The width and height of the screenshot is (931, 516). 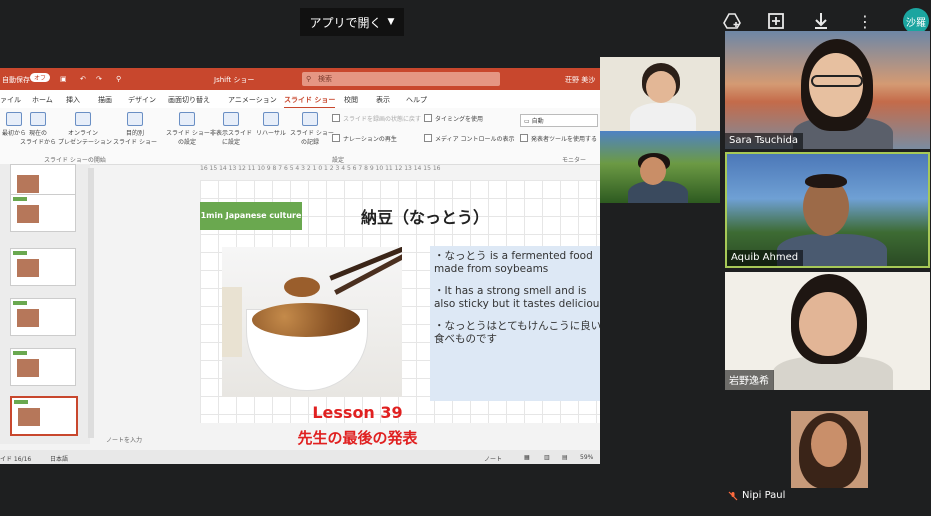 What do you see at coordinates (38, 129) in the screenshot?
I see `from-current-button: 現在の スライドから` at bounding box center [38, 129].